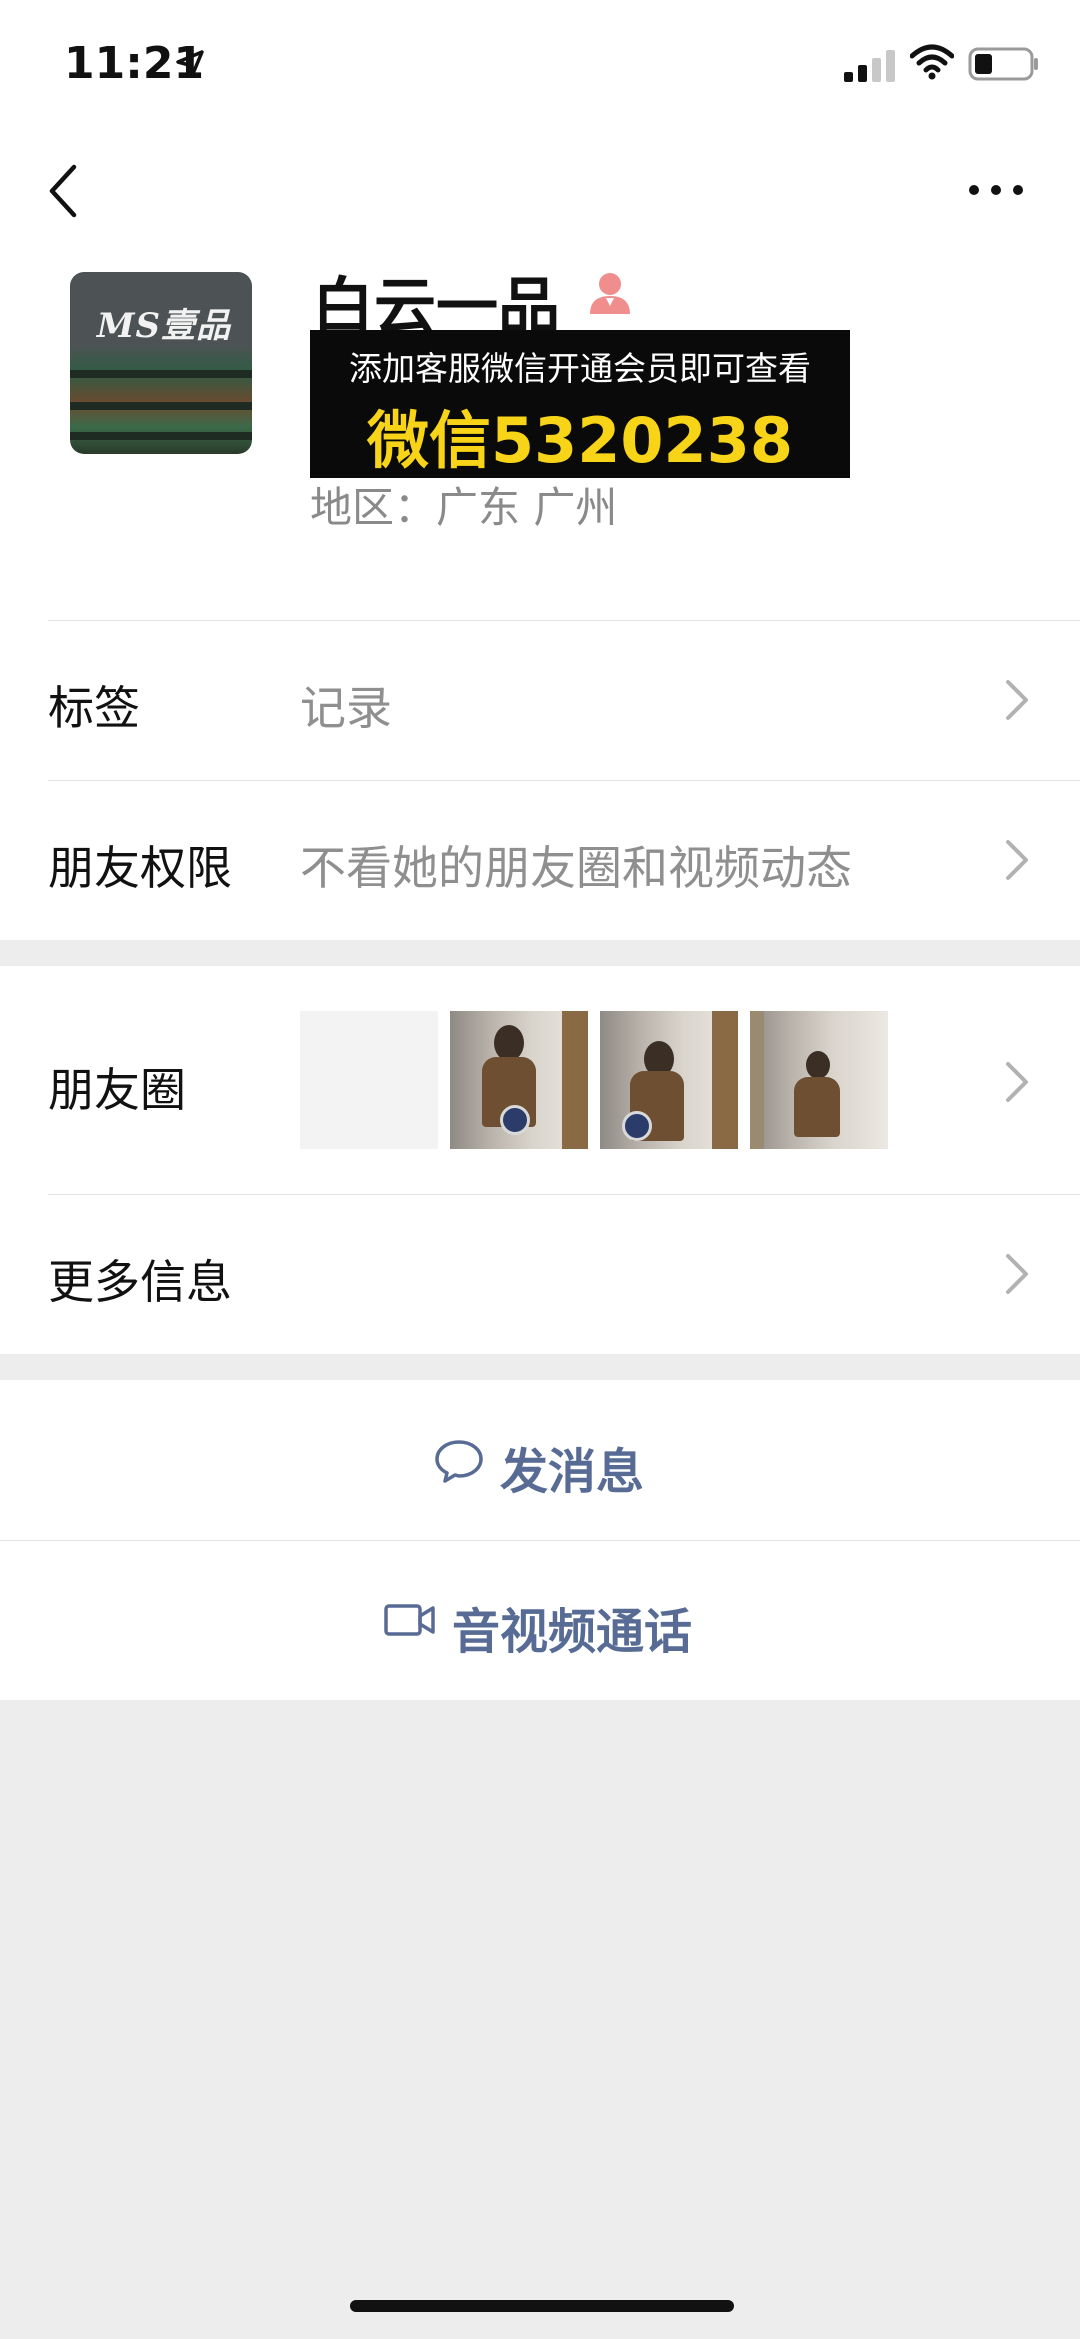 The height and width of the screenshot is (2339, 1080). What do you see at coordinates (409, 1620) in the screenshot?
I see `video-camera-icon` at bounding box center [409, 1620].